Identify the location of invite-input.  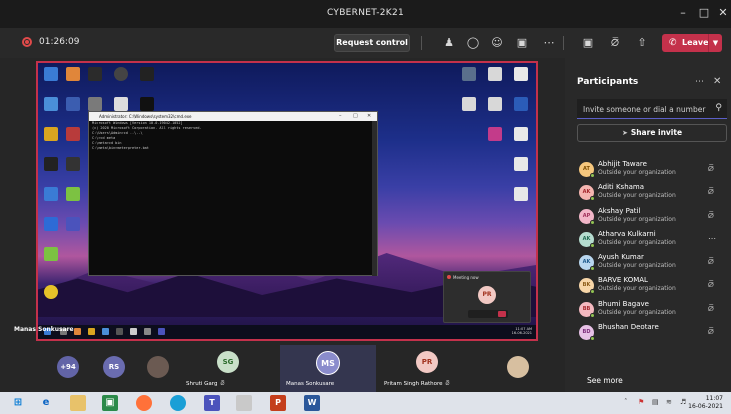
(645, 109).